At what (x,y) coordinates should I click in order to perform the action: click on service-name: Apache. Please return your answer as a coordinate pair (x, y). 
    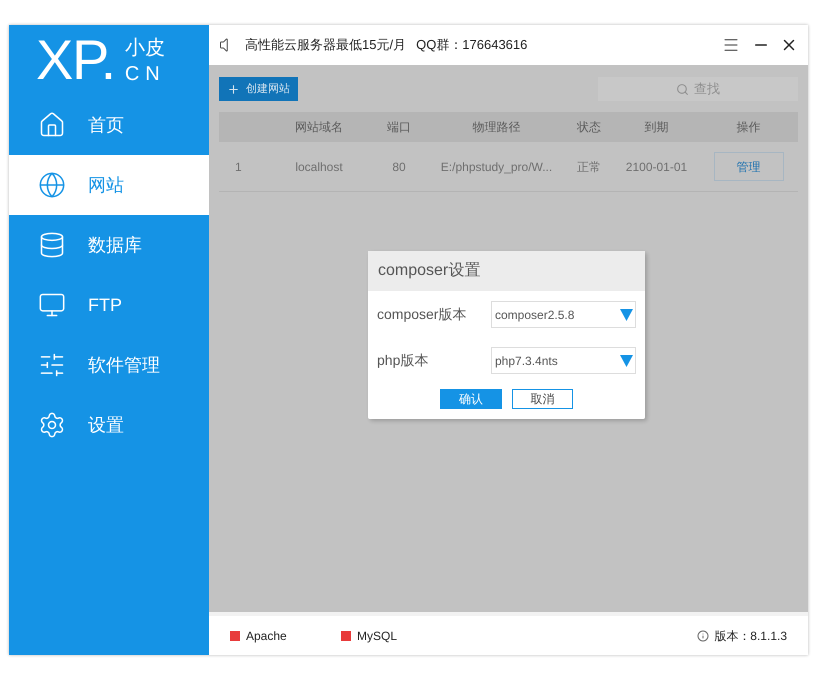
    Looking at the image, I should click on (266, 636).